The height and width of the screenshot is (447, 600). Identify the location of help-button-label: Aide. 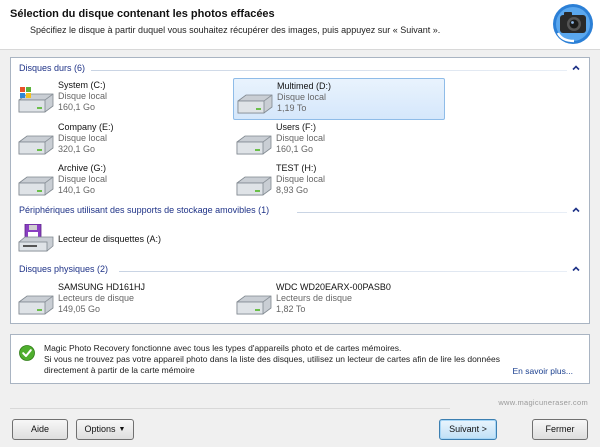
(39, 429).